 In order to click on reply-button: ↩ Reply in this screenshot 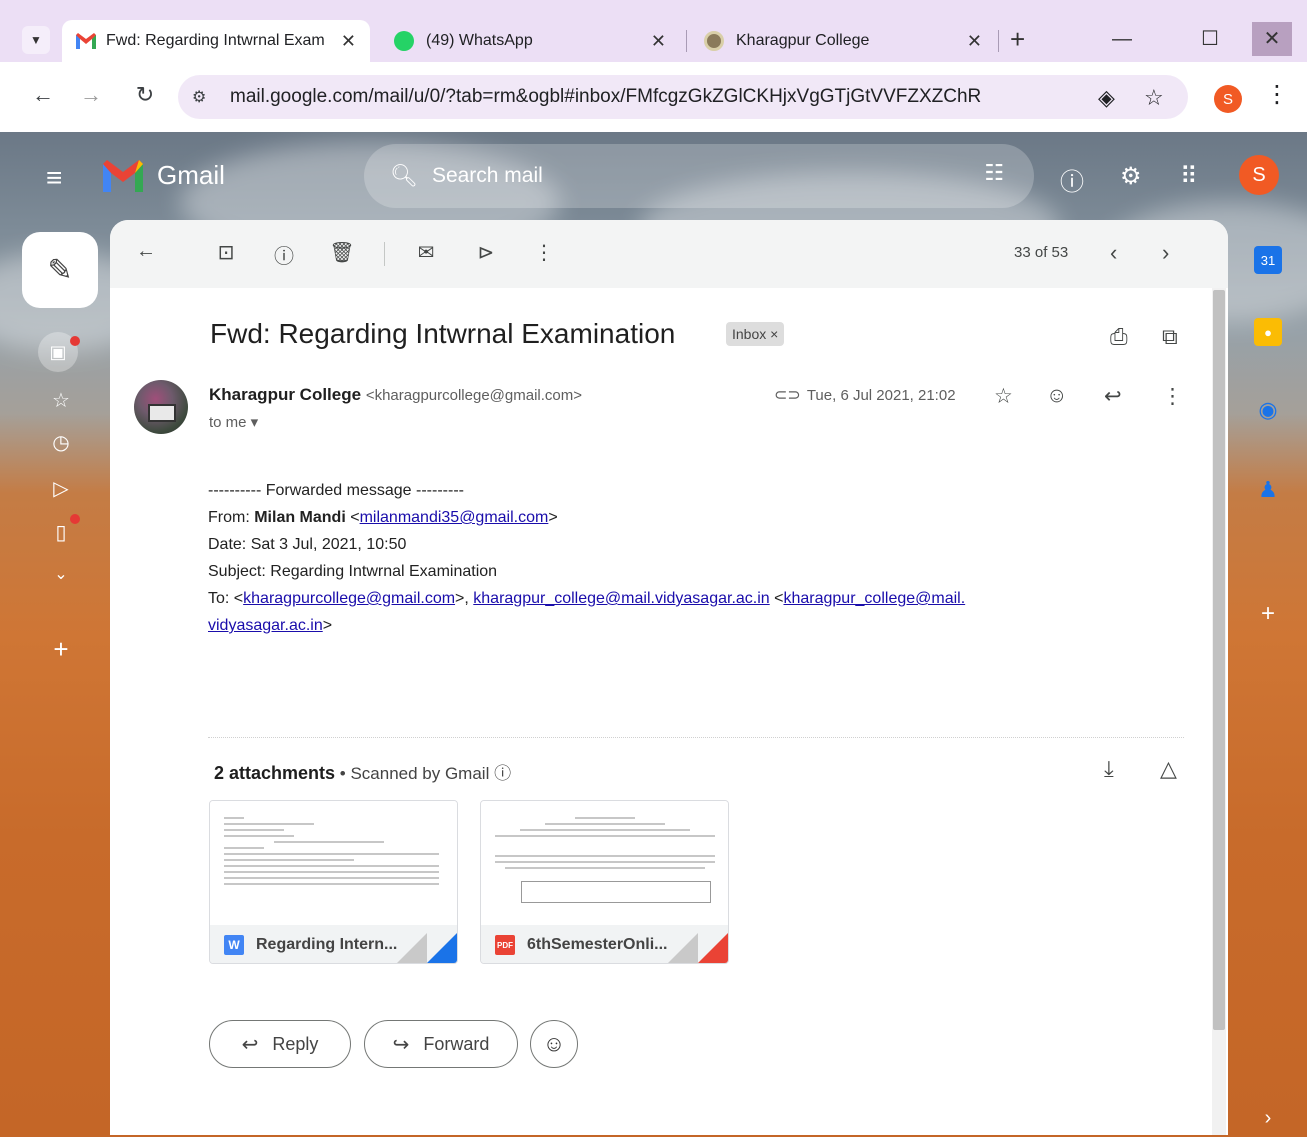, I will do `click(280, 1044)`.